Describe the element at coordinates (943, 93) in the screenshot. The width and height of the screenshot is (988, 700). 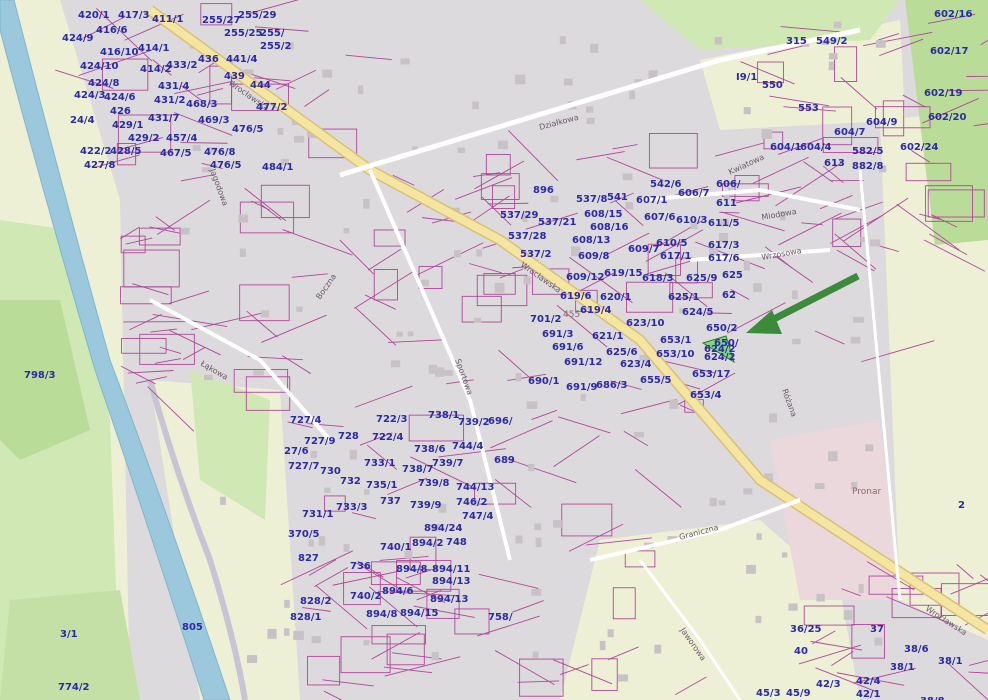
I see `parcel-label: 602/19` at that location.